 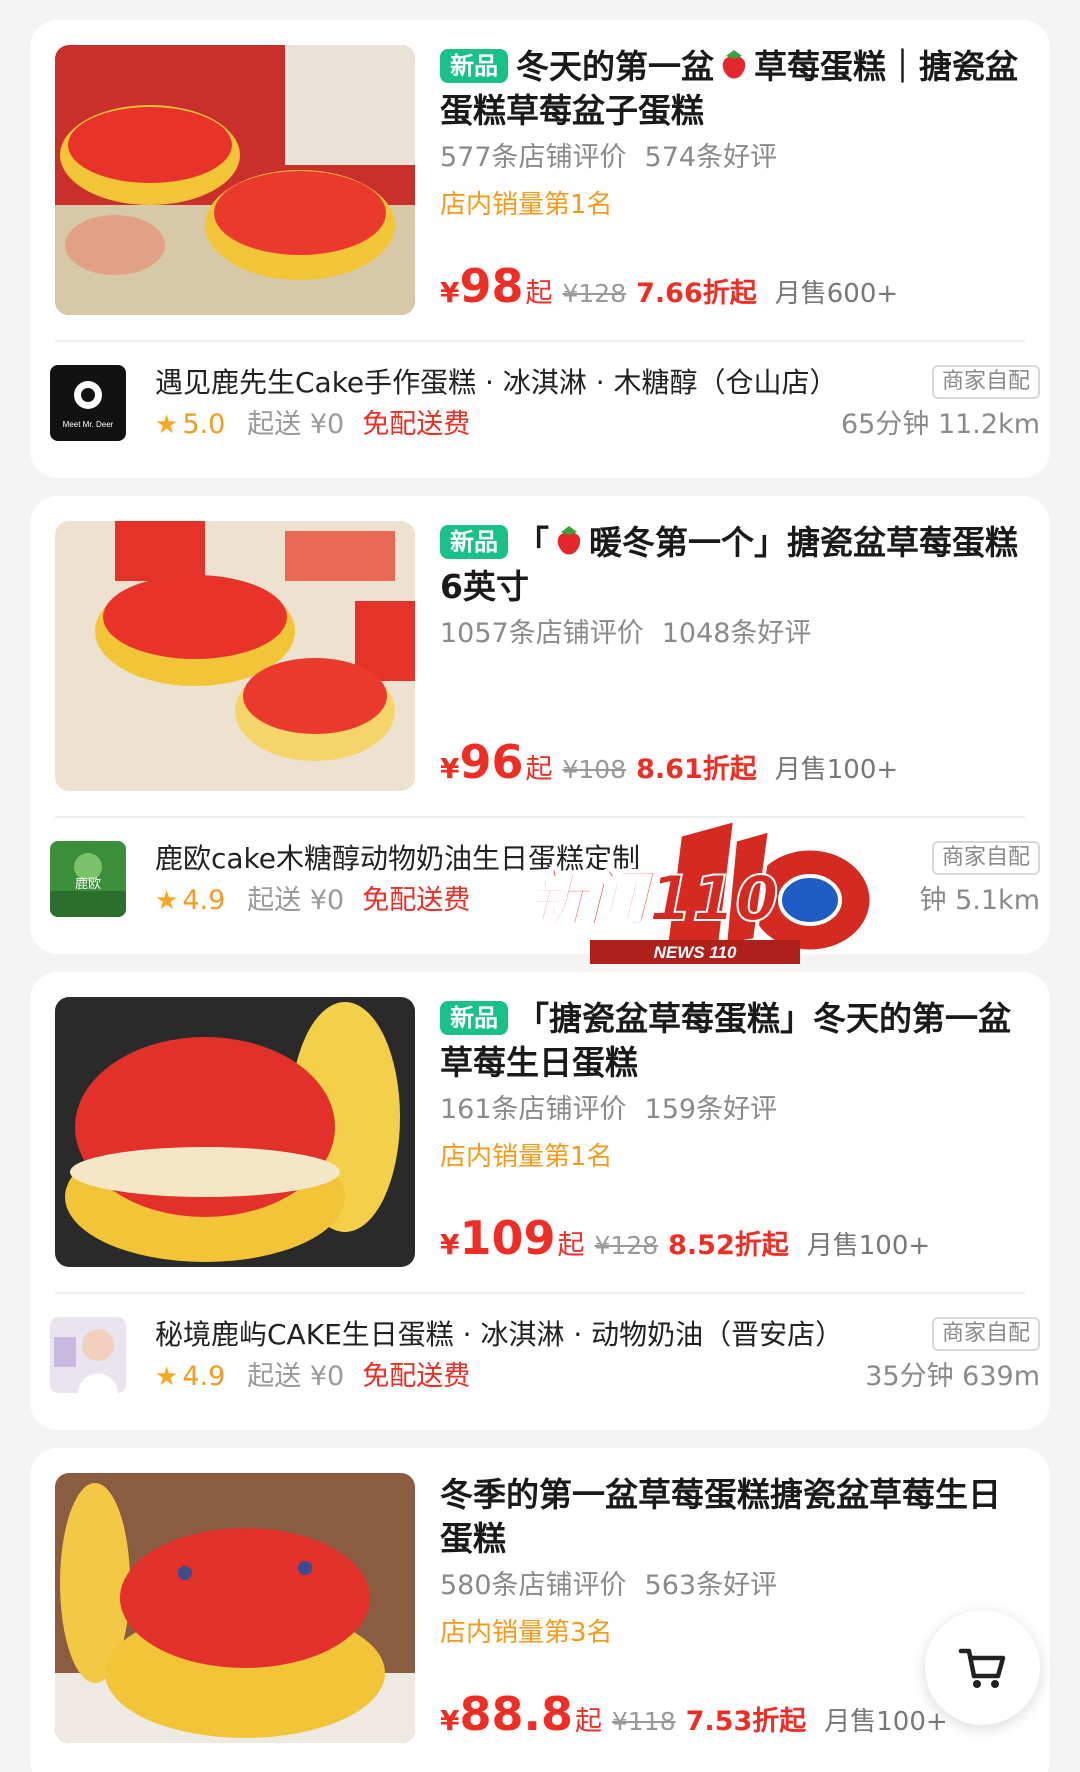 I want to click on eta-distance: 65分钟 11.2km, so click(x=940, y=424).